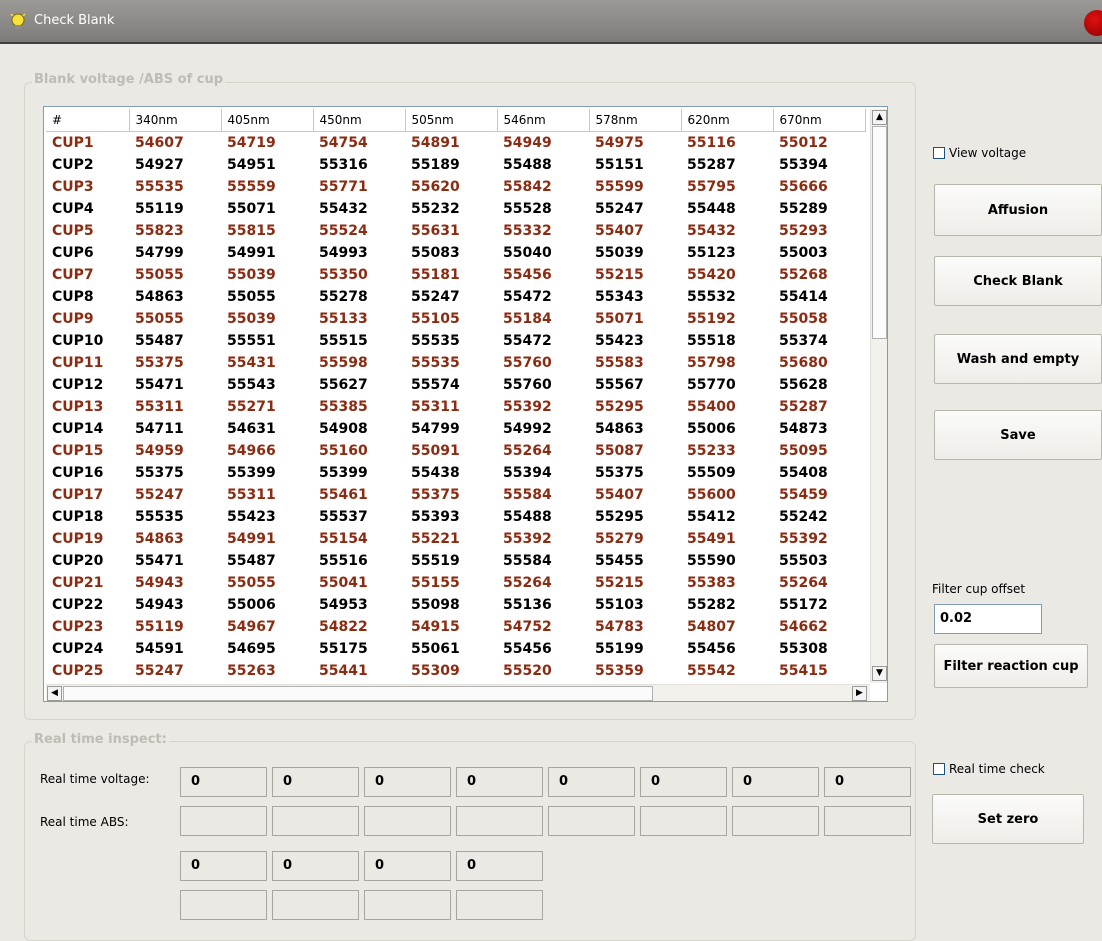 This screenshot has width=1102, height=941. Describe the element at coordinates (879, 117) in the screenshot. I see `scroll-up-icon: ▲` at that location.